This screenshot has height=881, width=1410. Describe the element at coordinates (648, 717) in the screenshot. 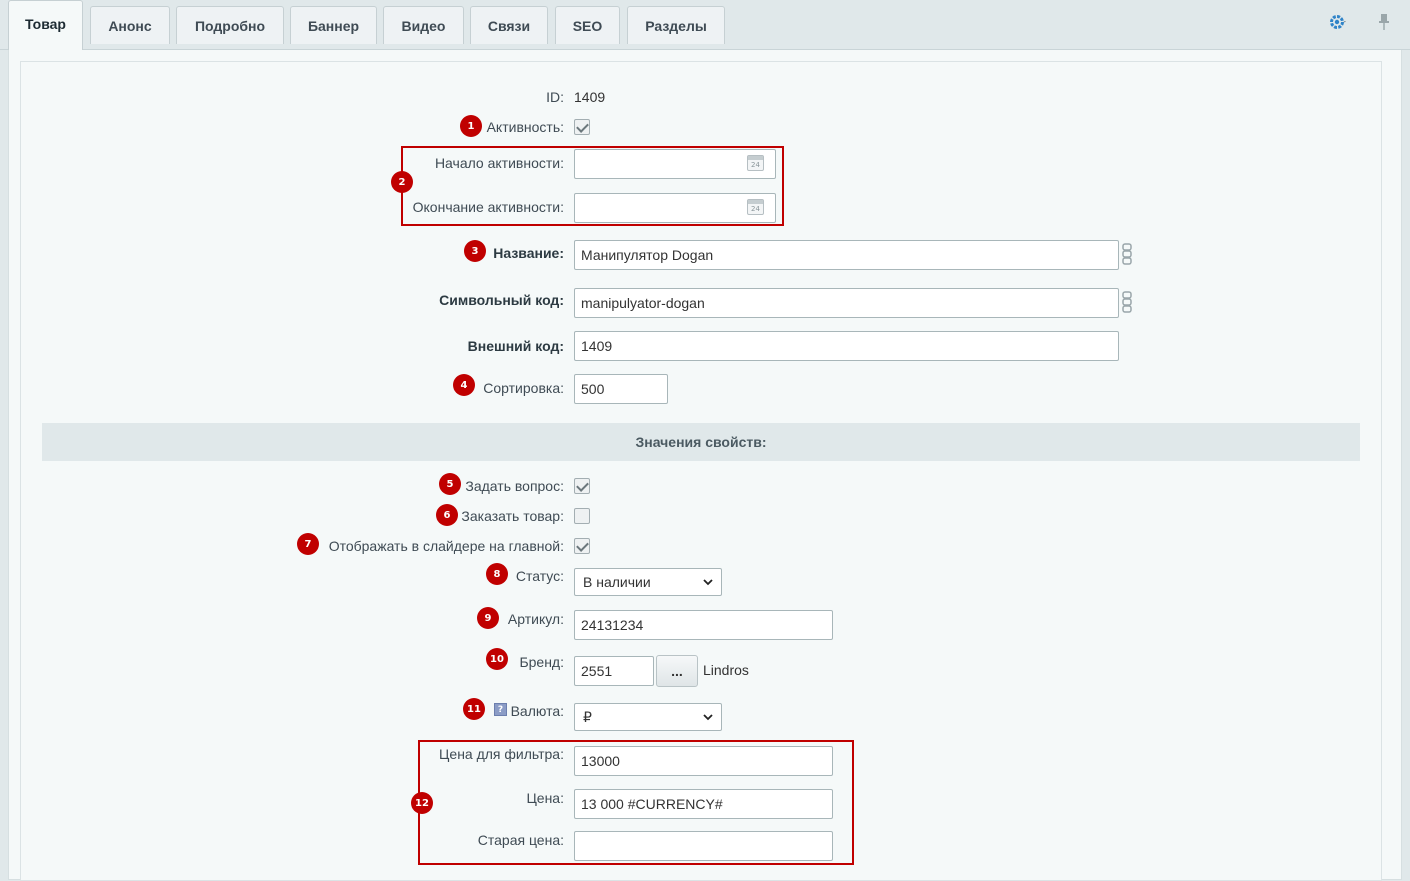

I see `currency-select: ₽` at that location.